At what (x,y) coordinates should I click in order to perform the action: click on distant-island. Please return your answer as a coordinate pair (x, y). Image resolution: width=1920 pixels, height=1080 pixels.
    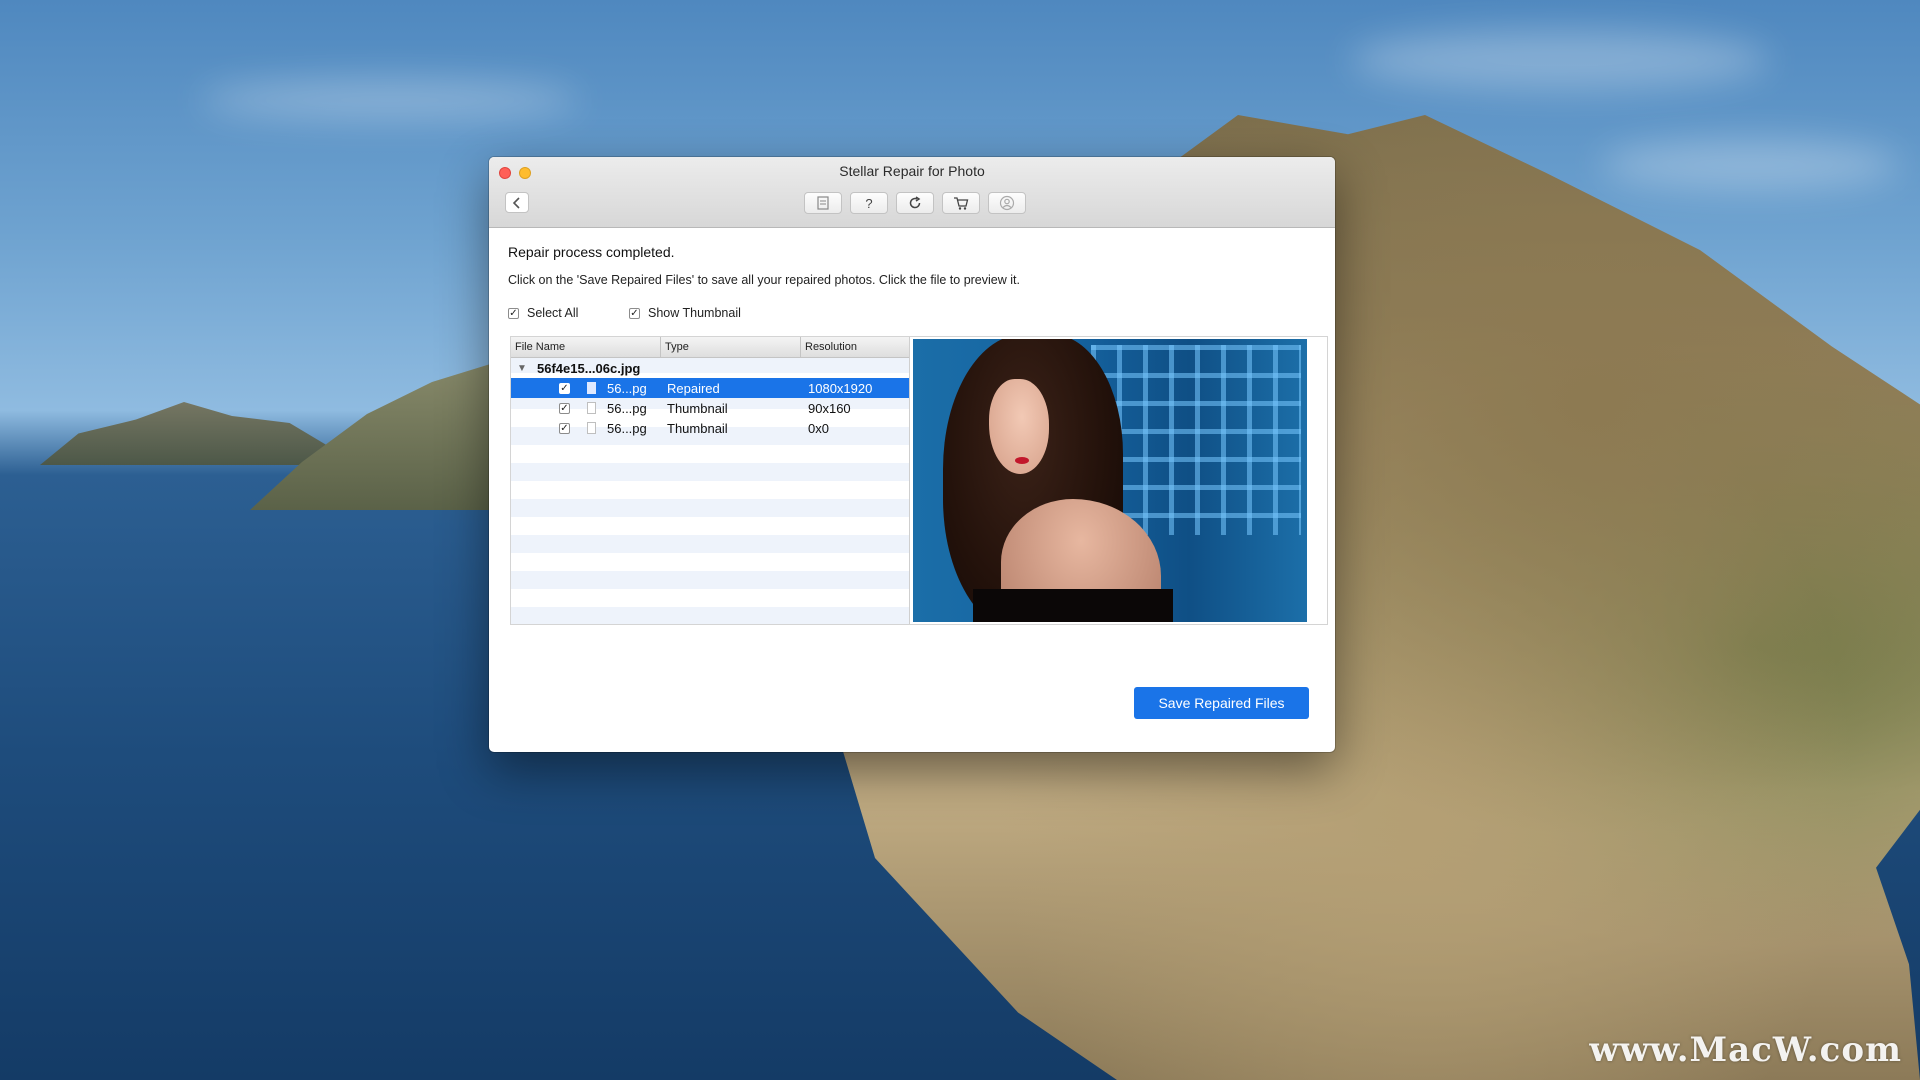
    Looking at the image, I should click on (200, 433).